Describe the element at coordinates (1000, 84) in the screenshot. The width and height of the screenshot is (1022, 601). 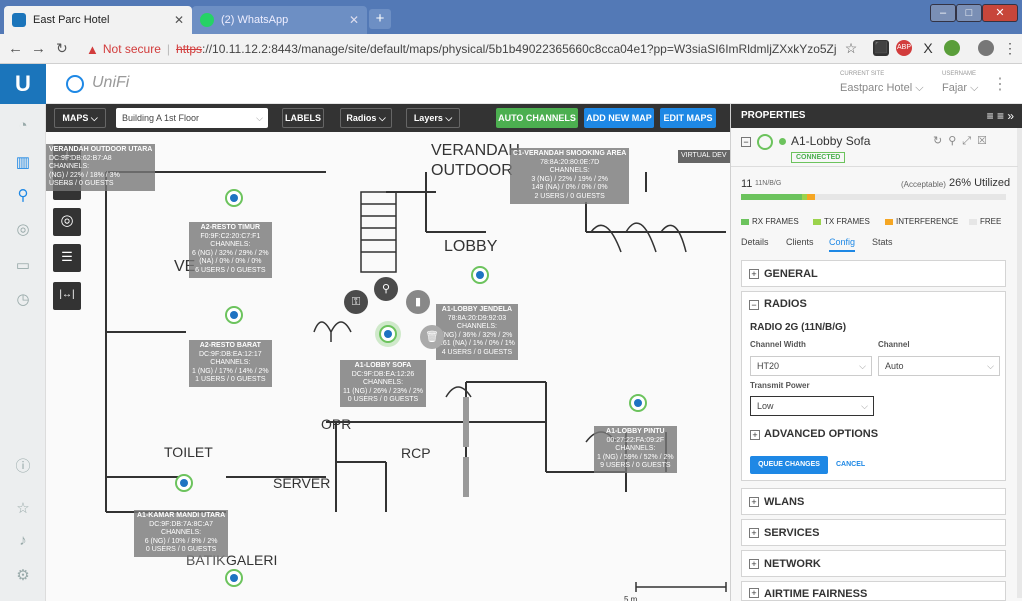
I see `more-kebab-icon: ⋮` at that location.